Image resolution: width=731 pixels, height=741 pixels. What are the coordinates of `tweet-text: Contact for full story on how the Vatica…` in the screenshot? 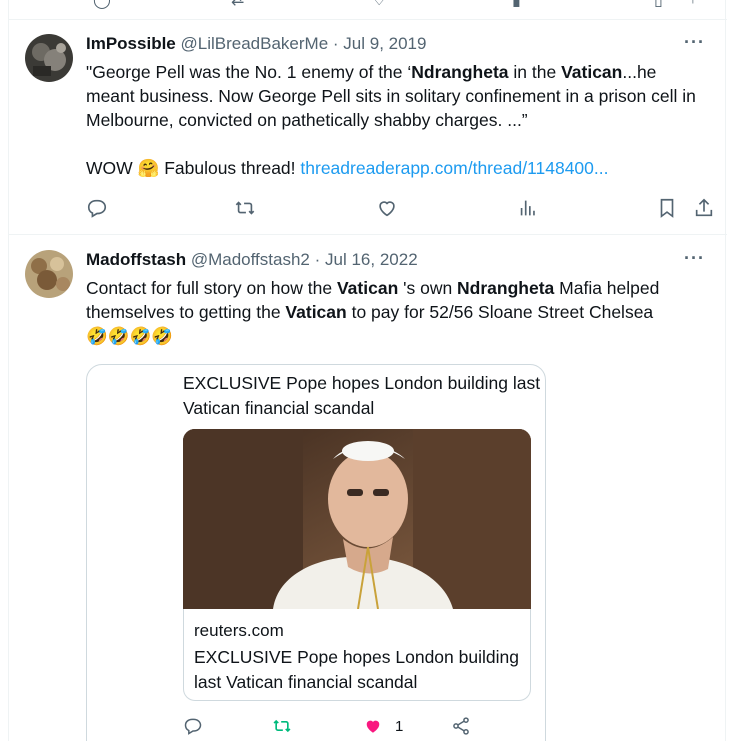 It's located at (396, 312).